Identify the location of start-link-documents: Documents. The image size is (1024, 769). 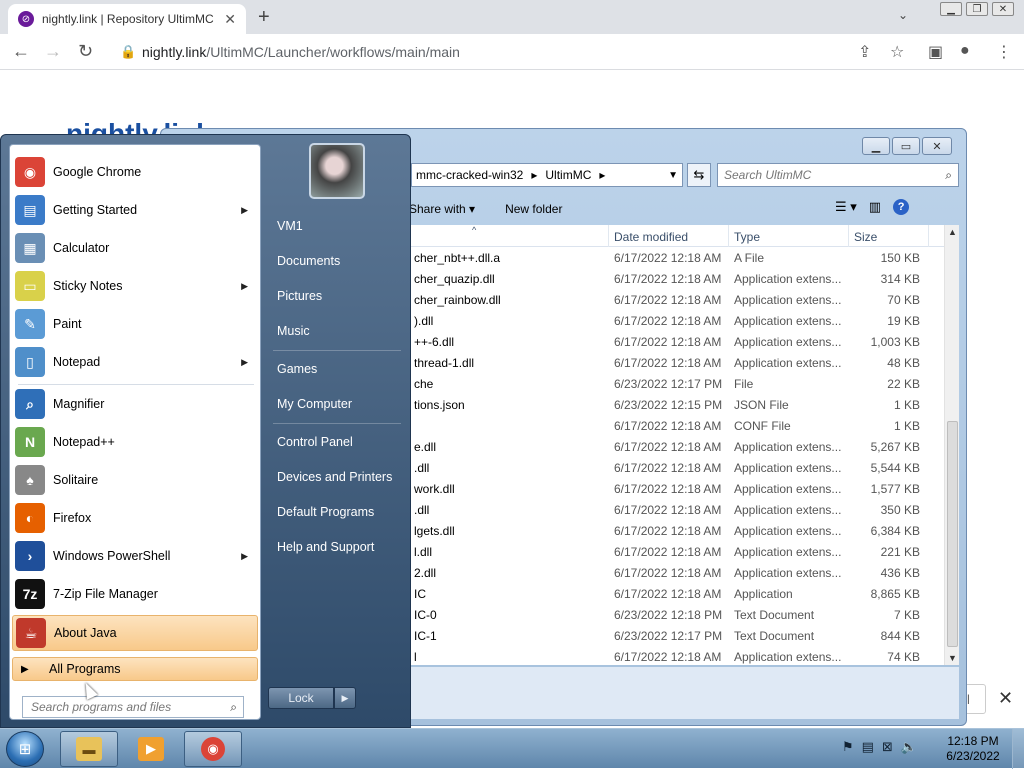
(308, 261).